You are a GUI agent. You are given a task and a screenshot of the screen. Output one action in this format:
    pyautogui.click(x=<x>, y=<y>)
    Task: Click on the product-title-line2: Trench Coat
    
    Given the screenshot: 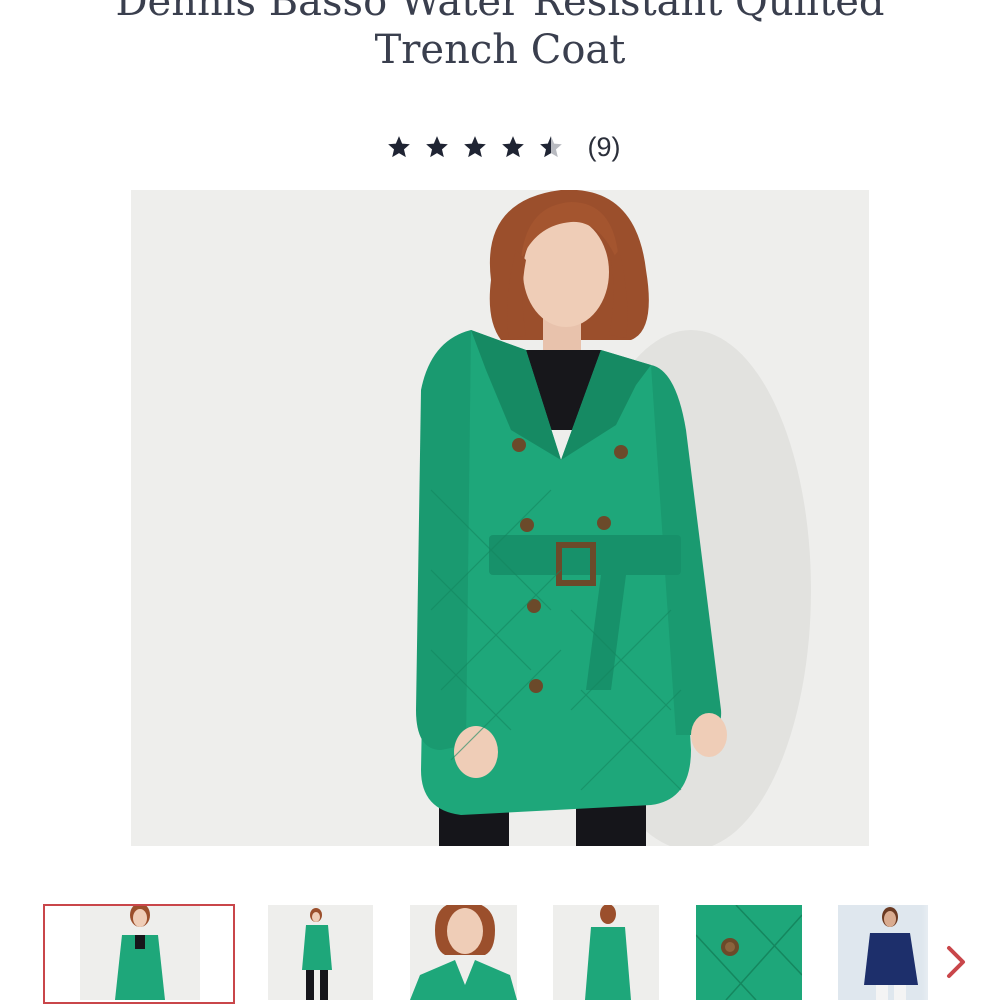 What is the action you would take?
    pyautogui.click(x=500, y=50)
    